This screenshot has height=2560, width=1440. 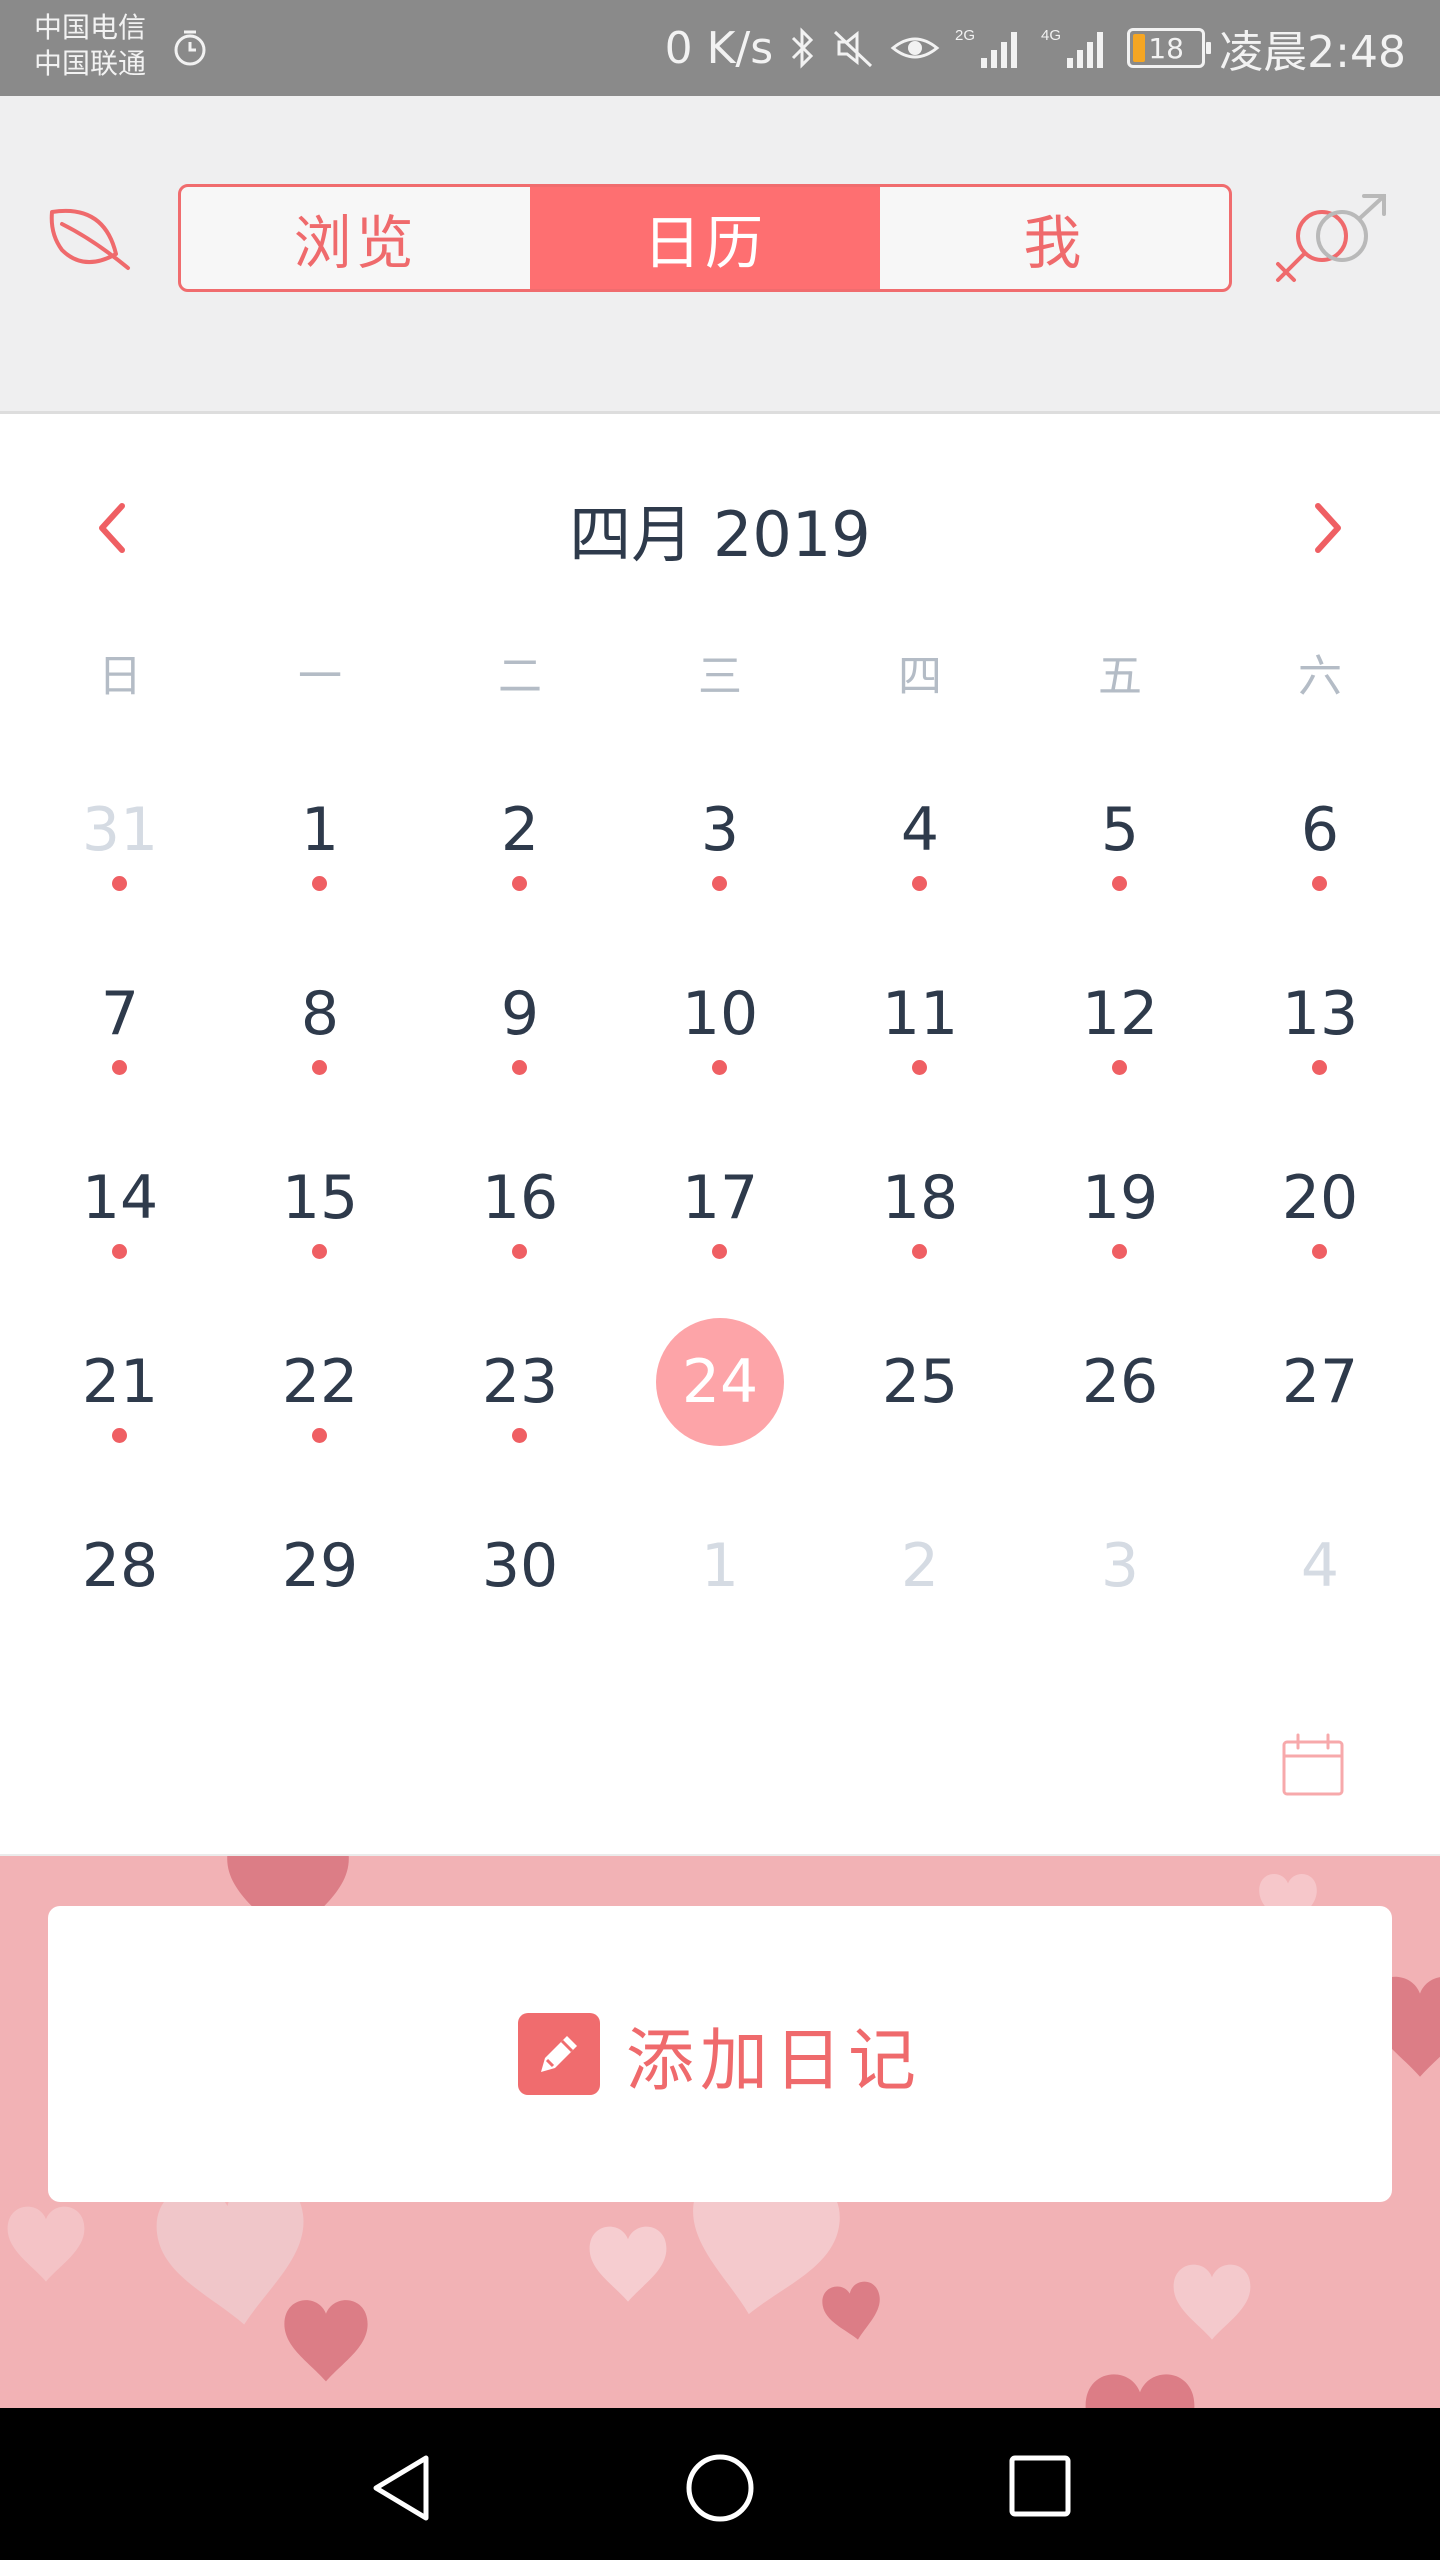 I want to click on calendar-day: 22, so click(x=320, y=1384).